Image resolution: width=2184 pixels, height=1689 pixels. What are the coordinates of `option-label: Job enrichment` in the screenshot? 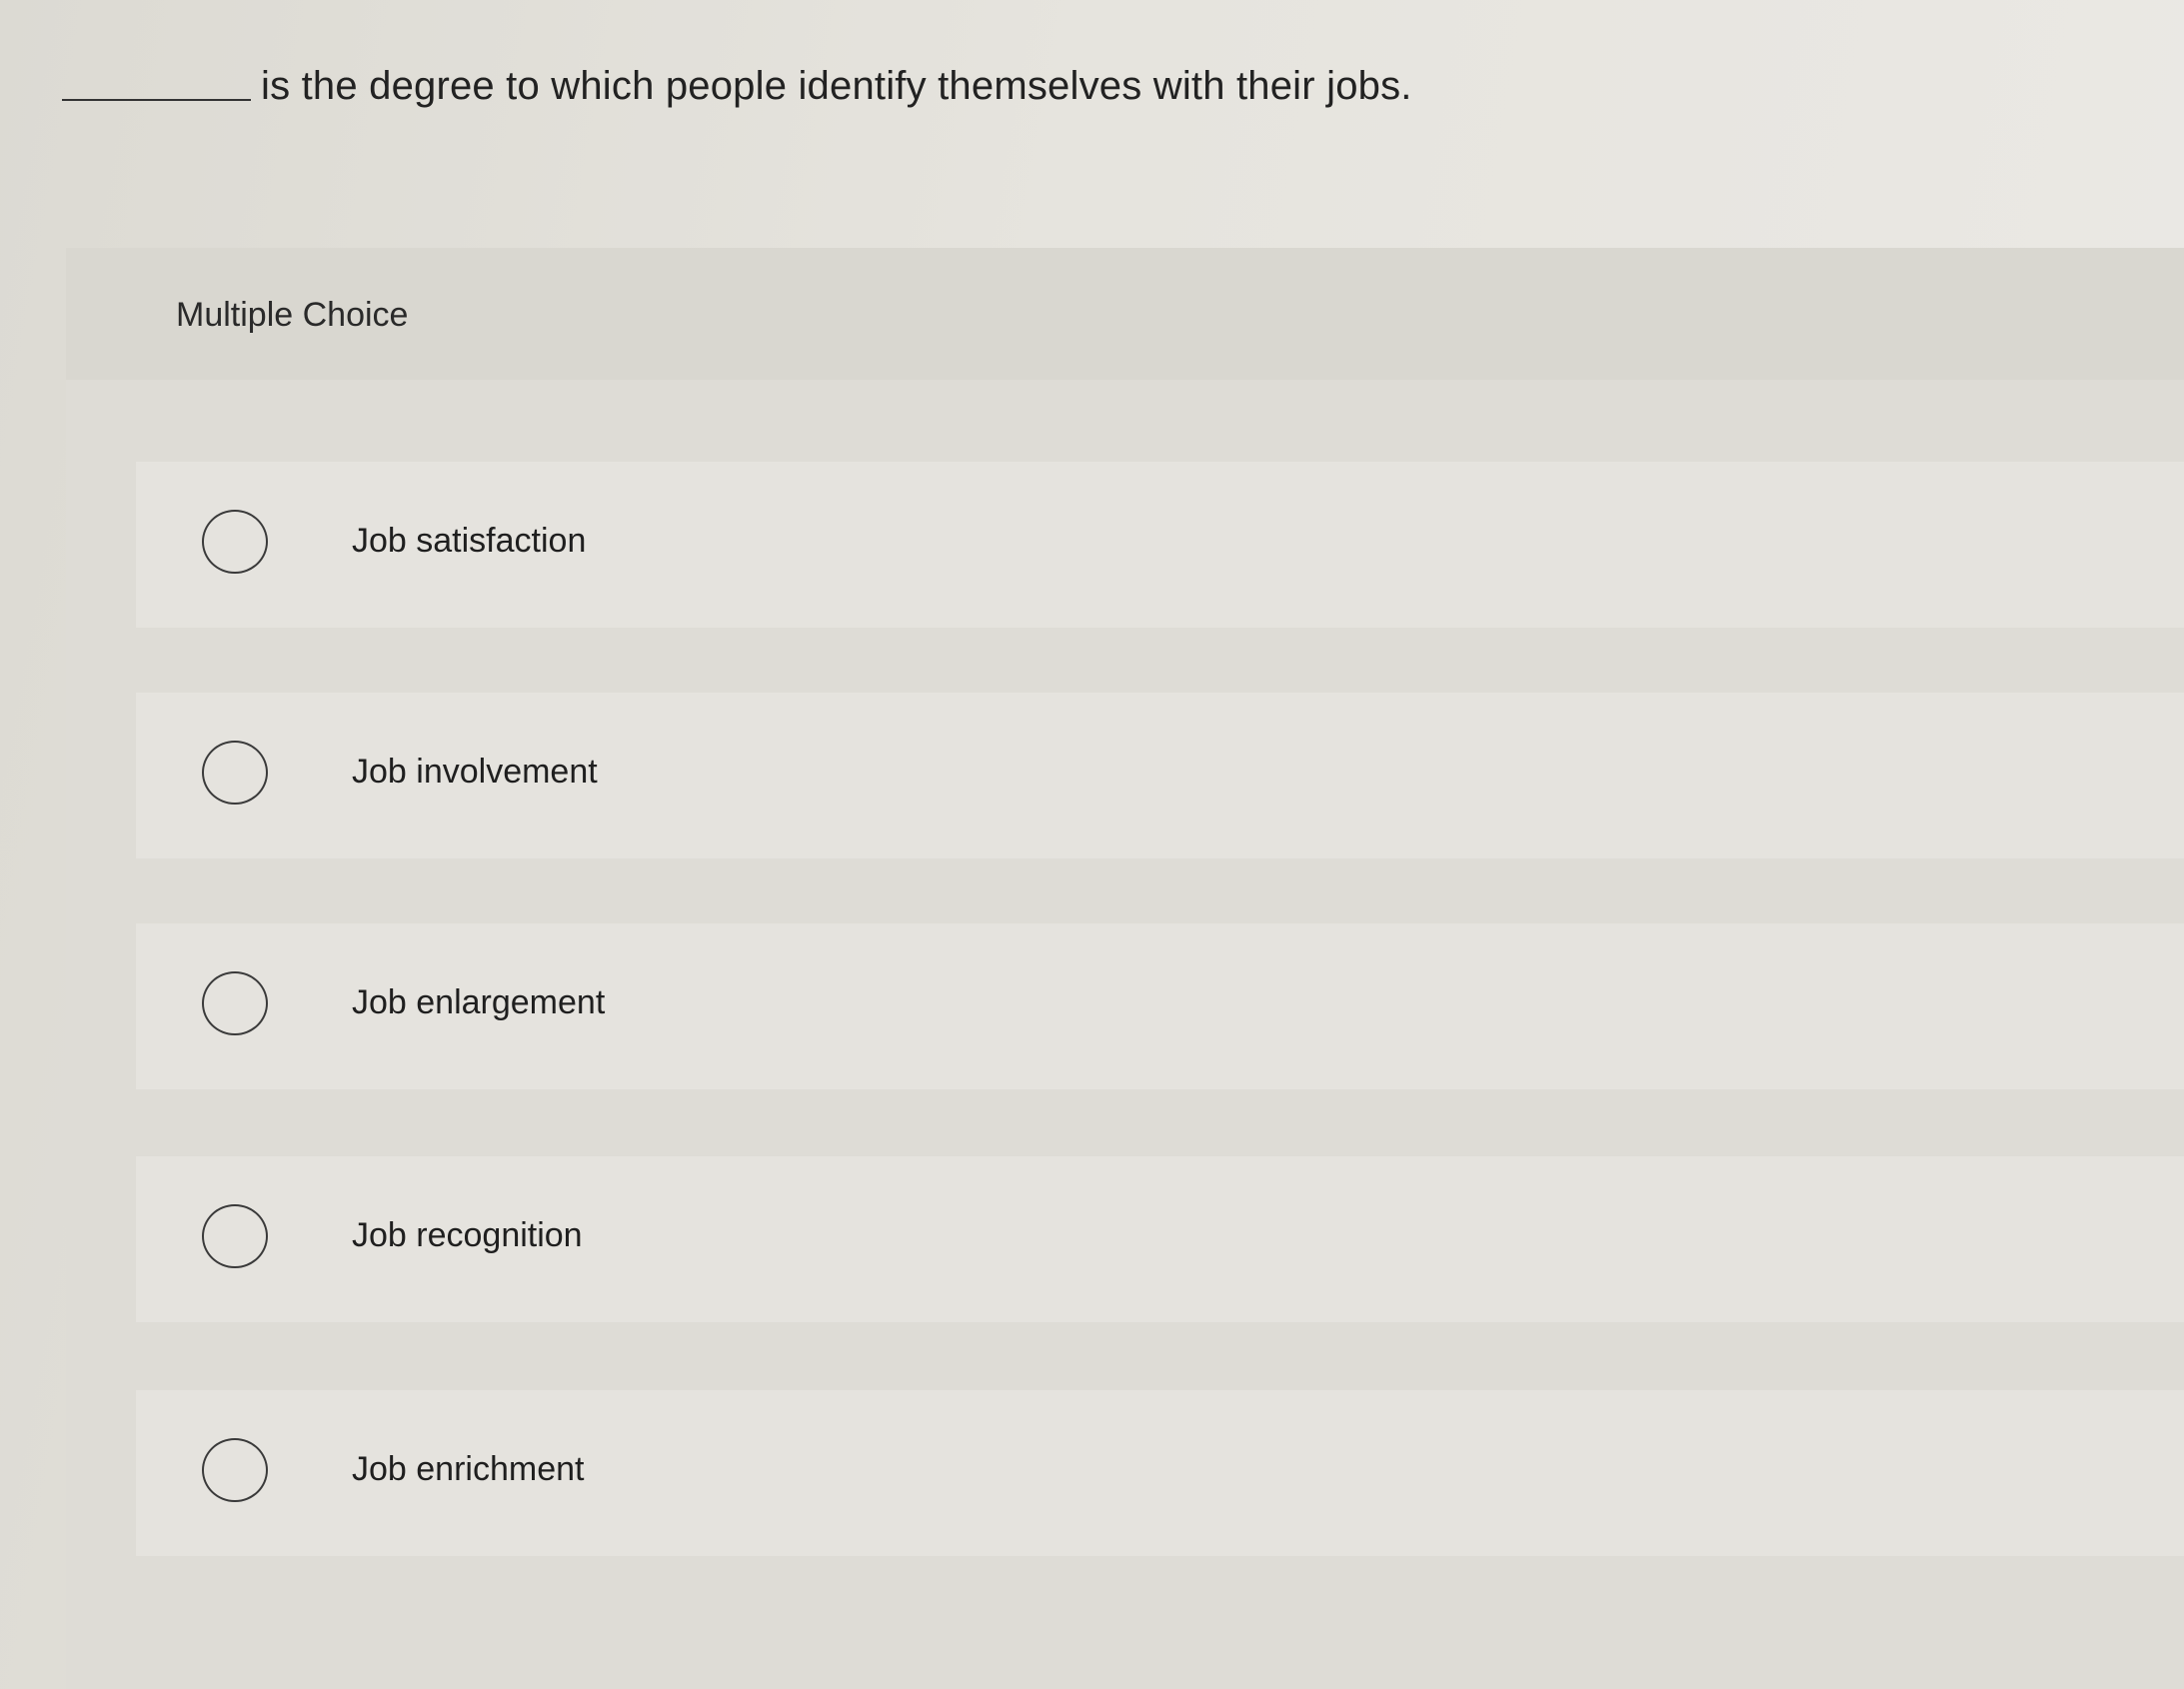 It's located at (468, 1469).